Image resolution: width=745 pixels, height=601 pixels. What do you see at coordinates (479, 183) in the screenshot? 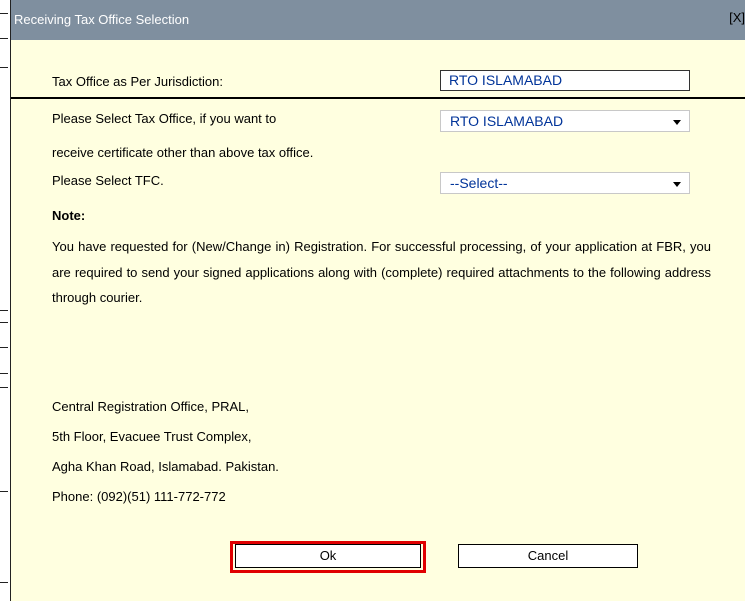
I see `tfc-selected-value: --Select--` at bounding box center [479, 183].